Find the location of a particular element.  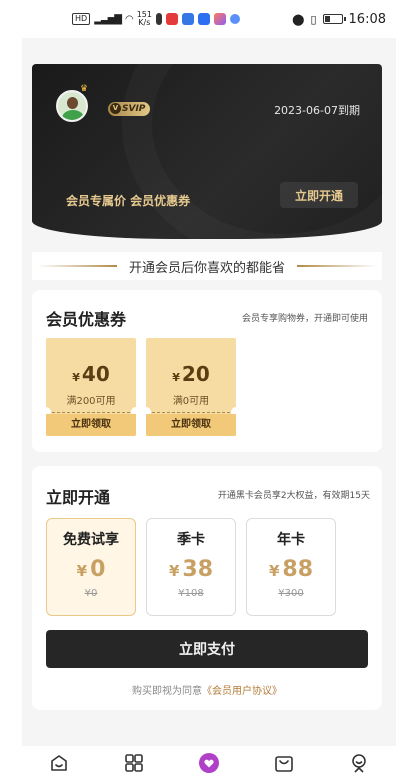

original-price: ¥0 is located at coordinates (91, 593).